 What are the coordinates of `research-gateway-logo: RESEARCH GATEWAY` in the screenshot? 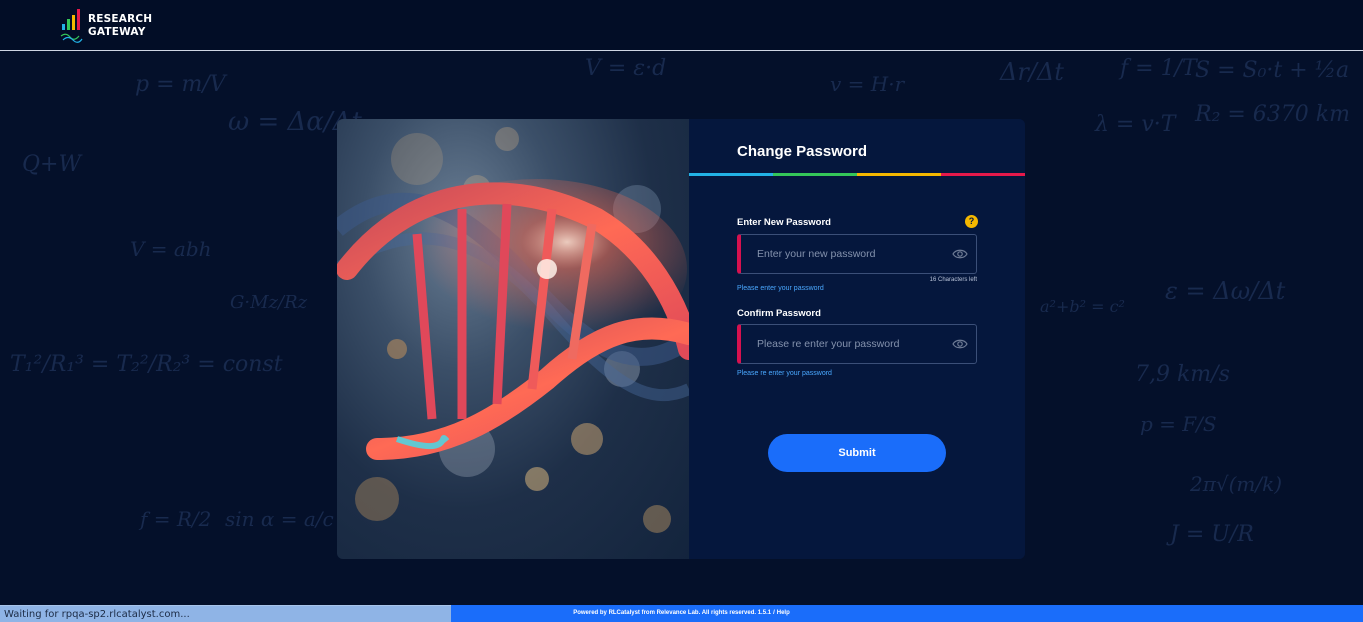 It's located at (110, 26).